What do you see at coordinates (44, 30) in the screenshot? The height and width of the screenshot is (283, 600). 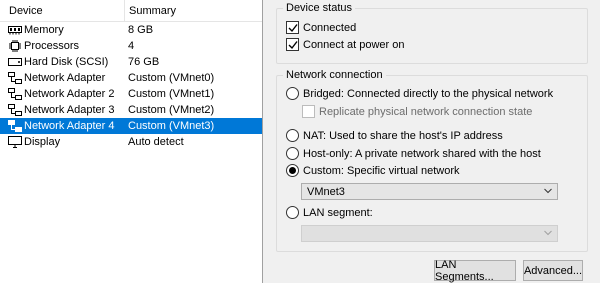 I see `device-name: Memory` at bounding box center [44, 30].